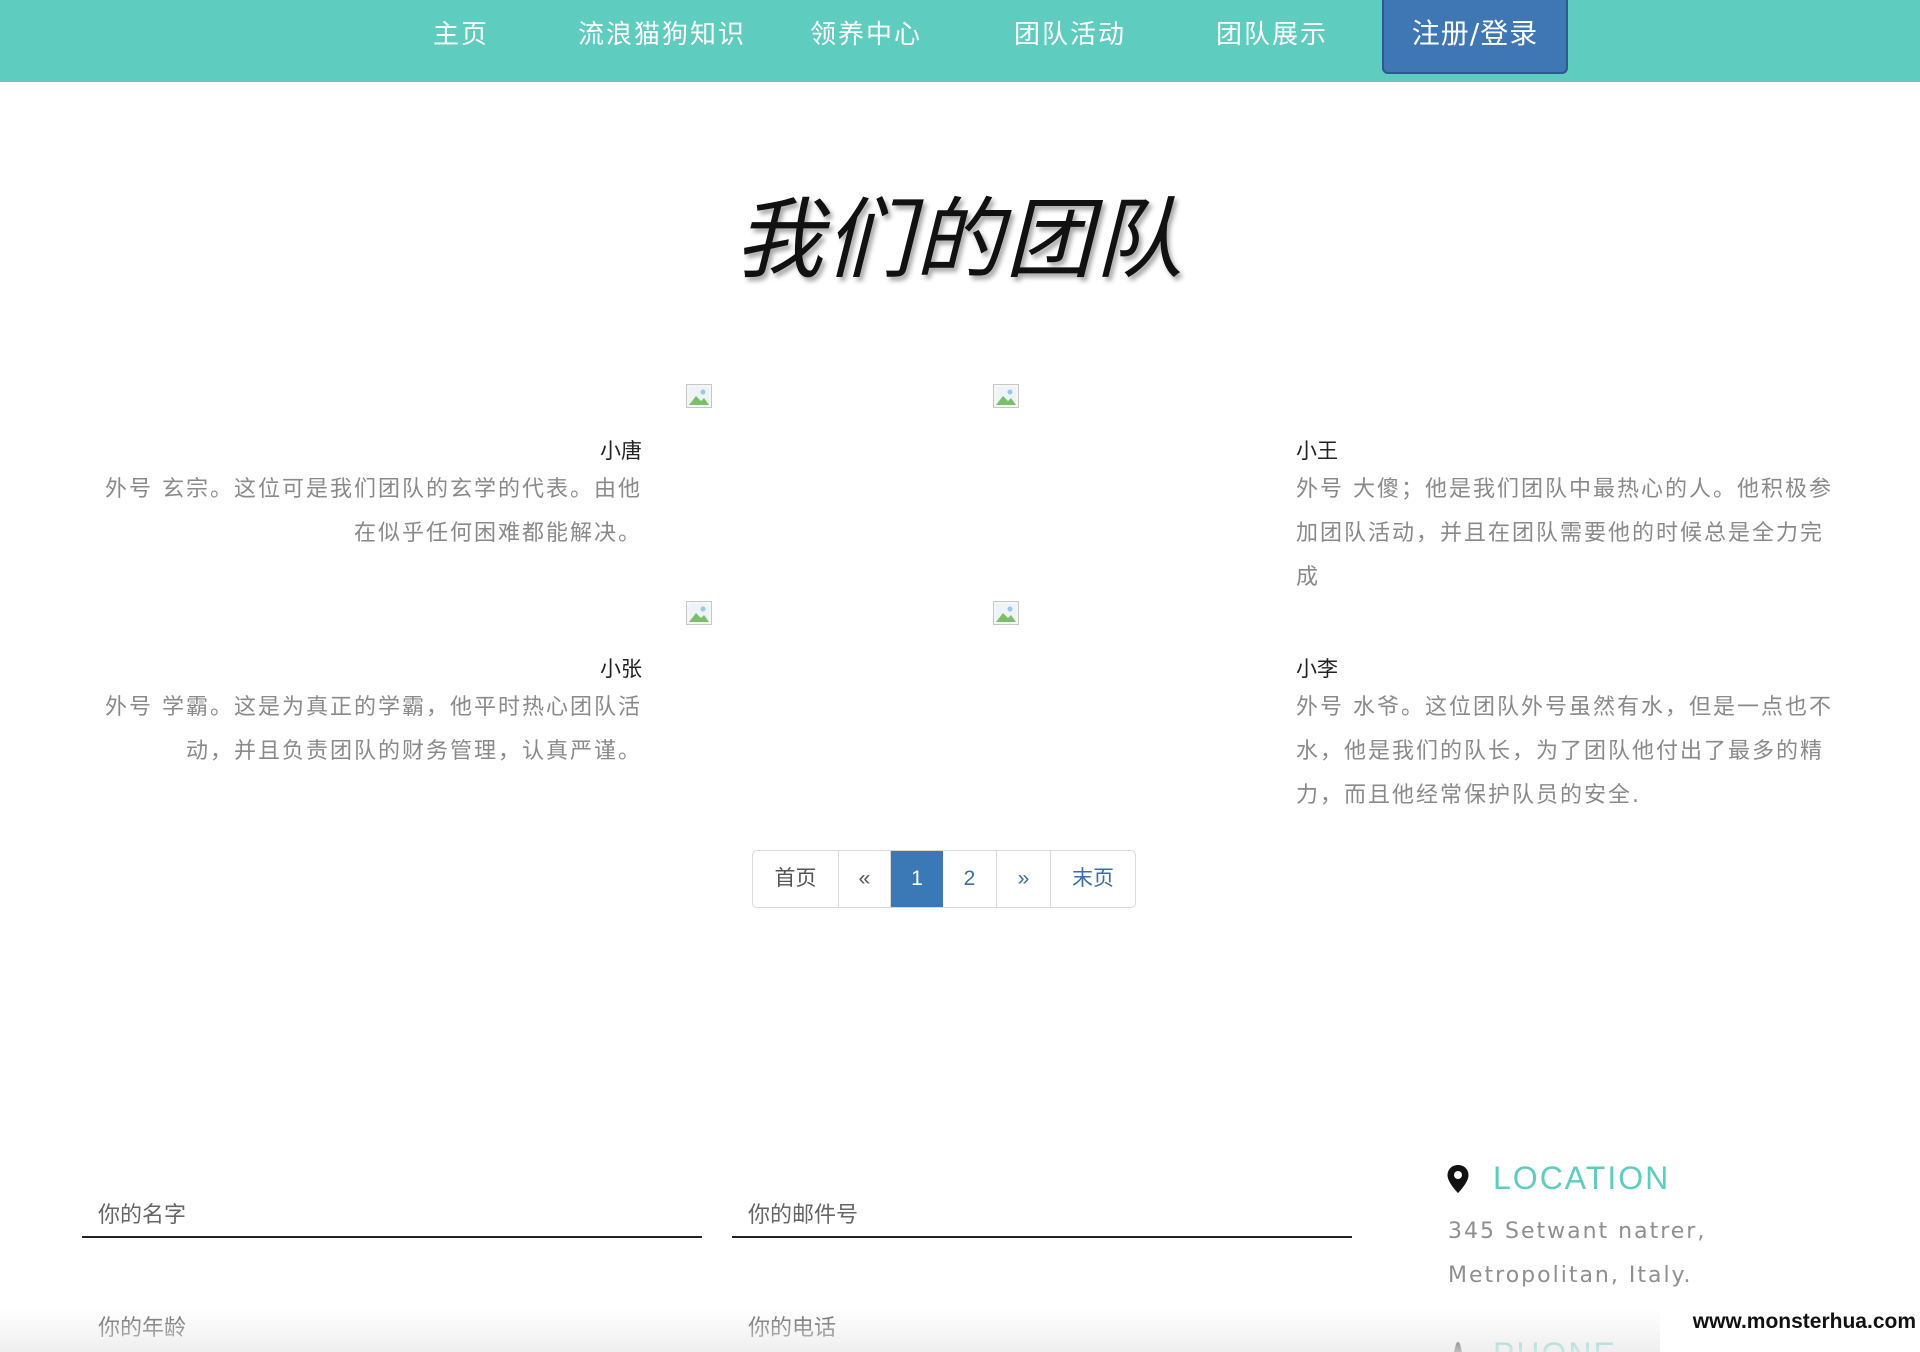  I want to click on pager-first-button: 首页, so click(796, 879).